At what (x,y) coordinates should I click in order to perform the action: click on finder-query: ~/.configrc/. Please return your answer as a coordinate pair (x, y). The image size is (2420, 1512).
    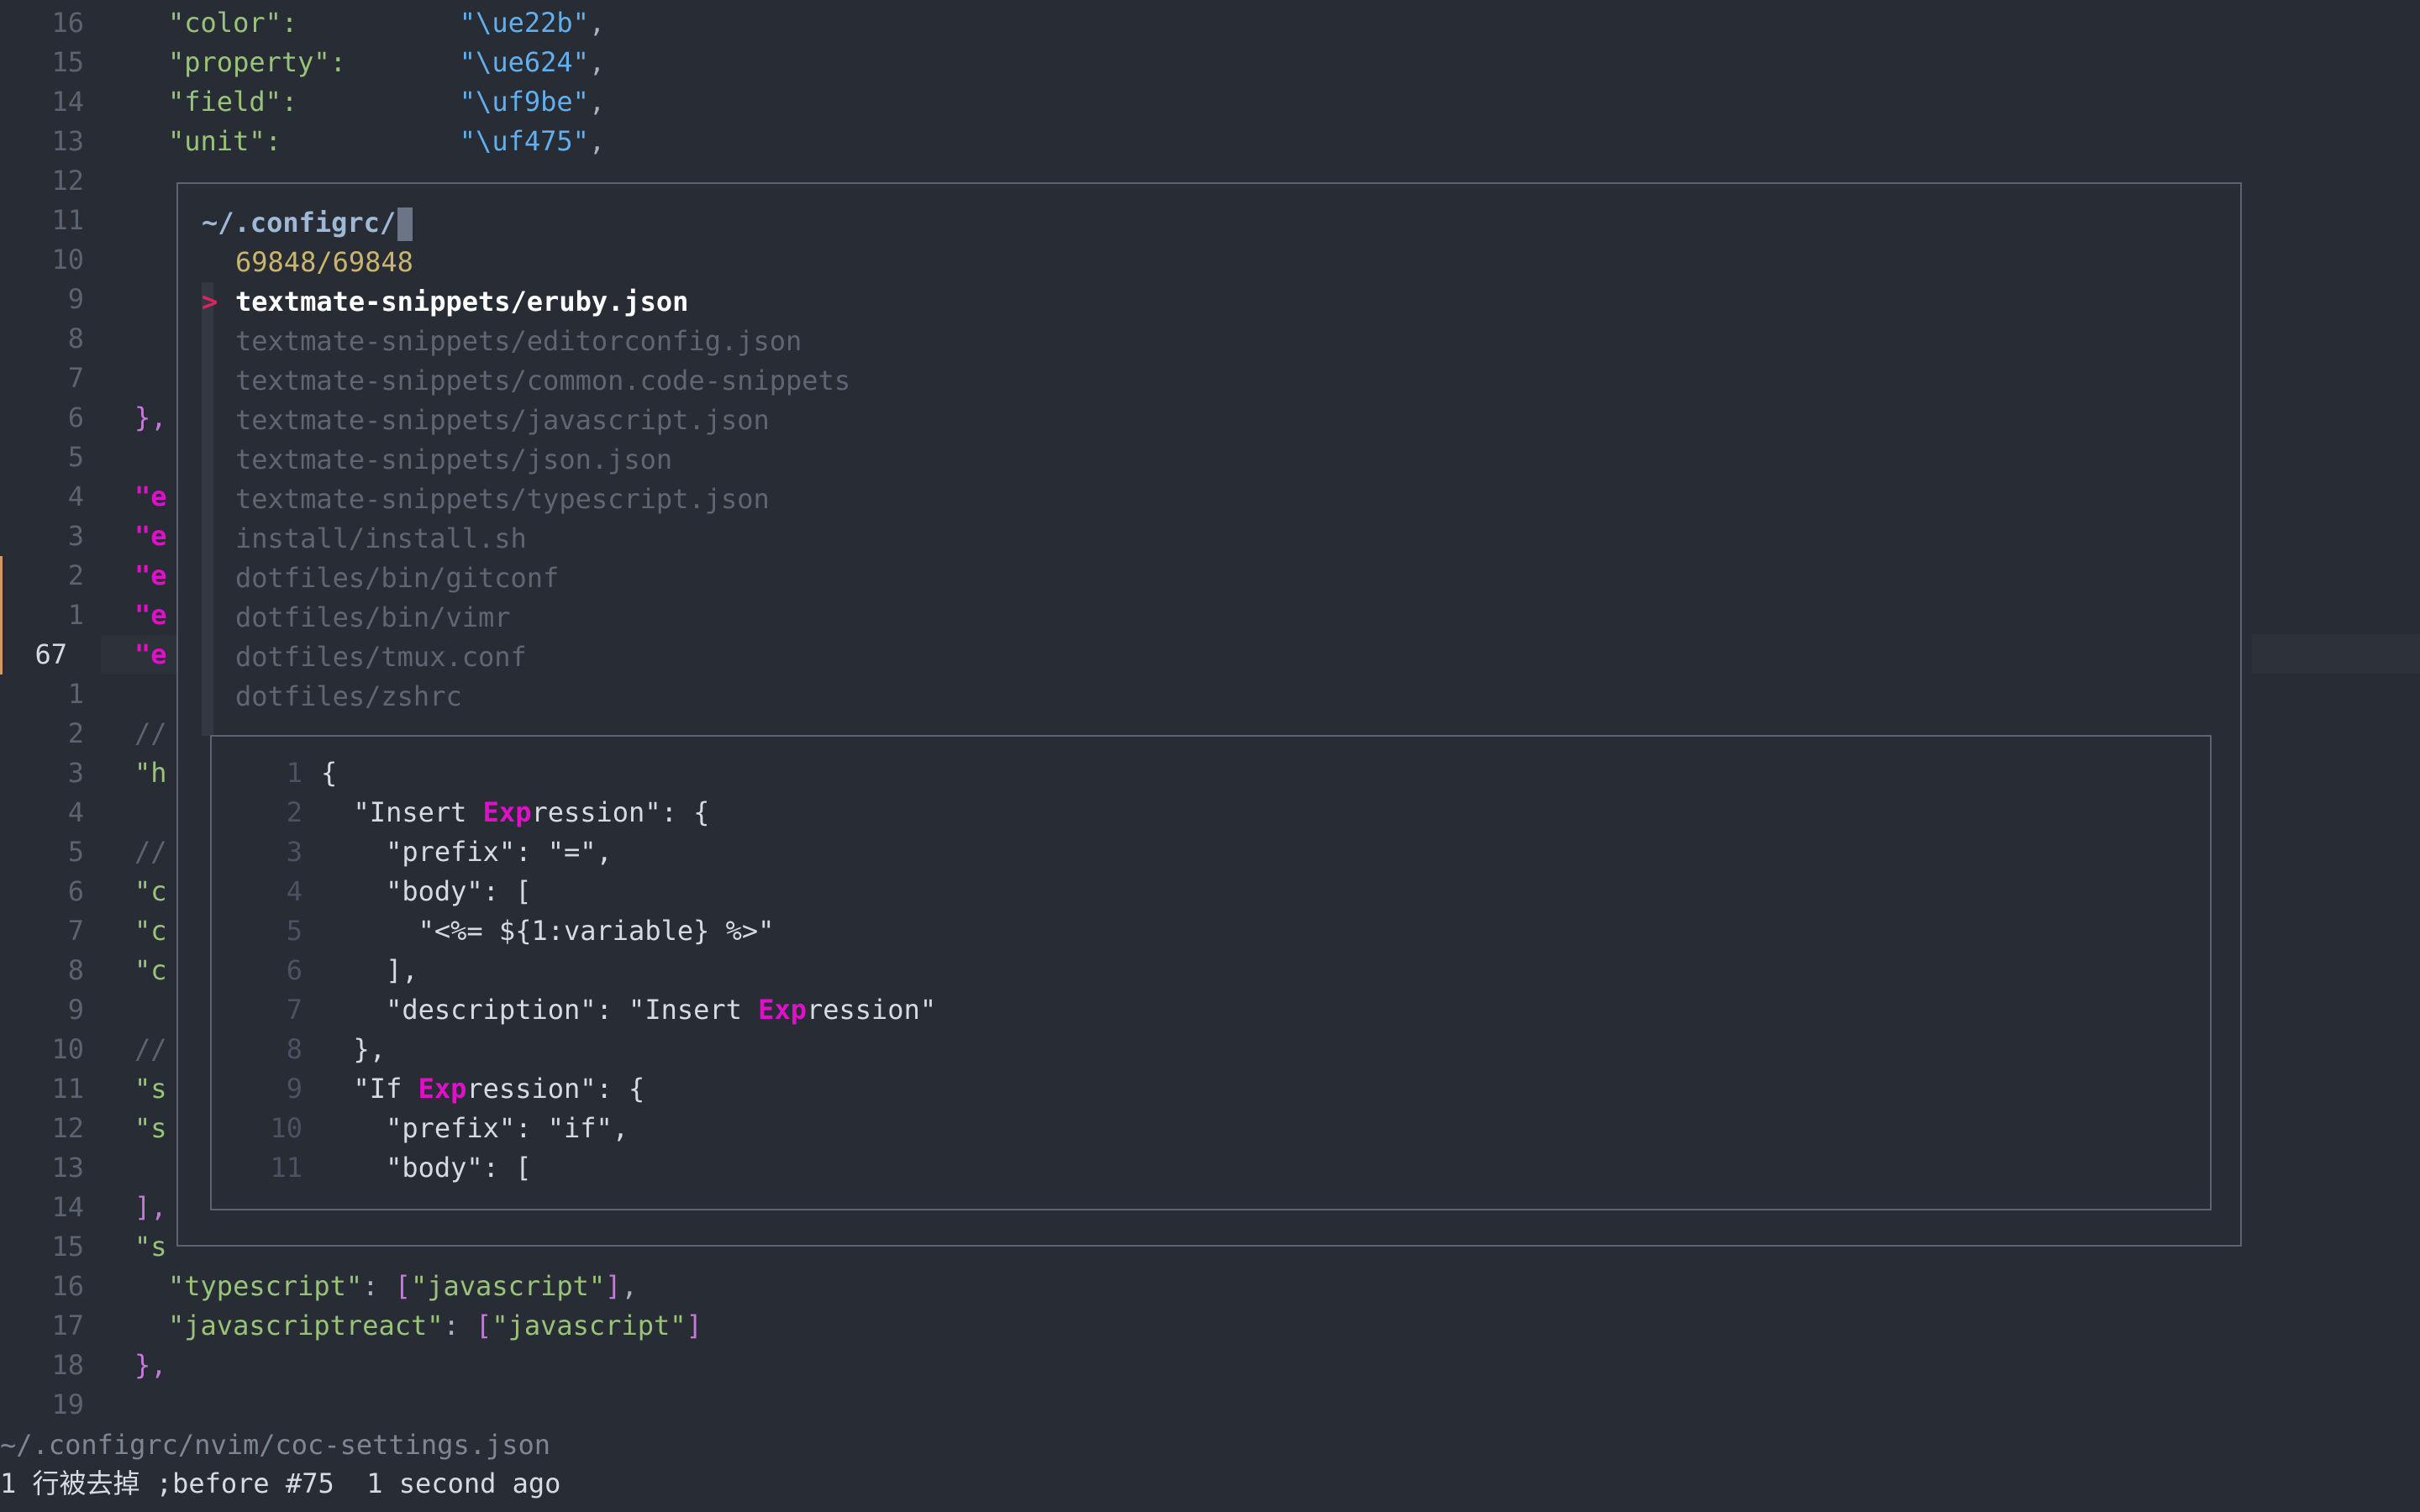
    Looking at the image, I should click on (299, 223).